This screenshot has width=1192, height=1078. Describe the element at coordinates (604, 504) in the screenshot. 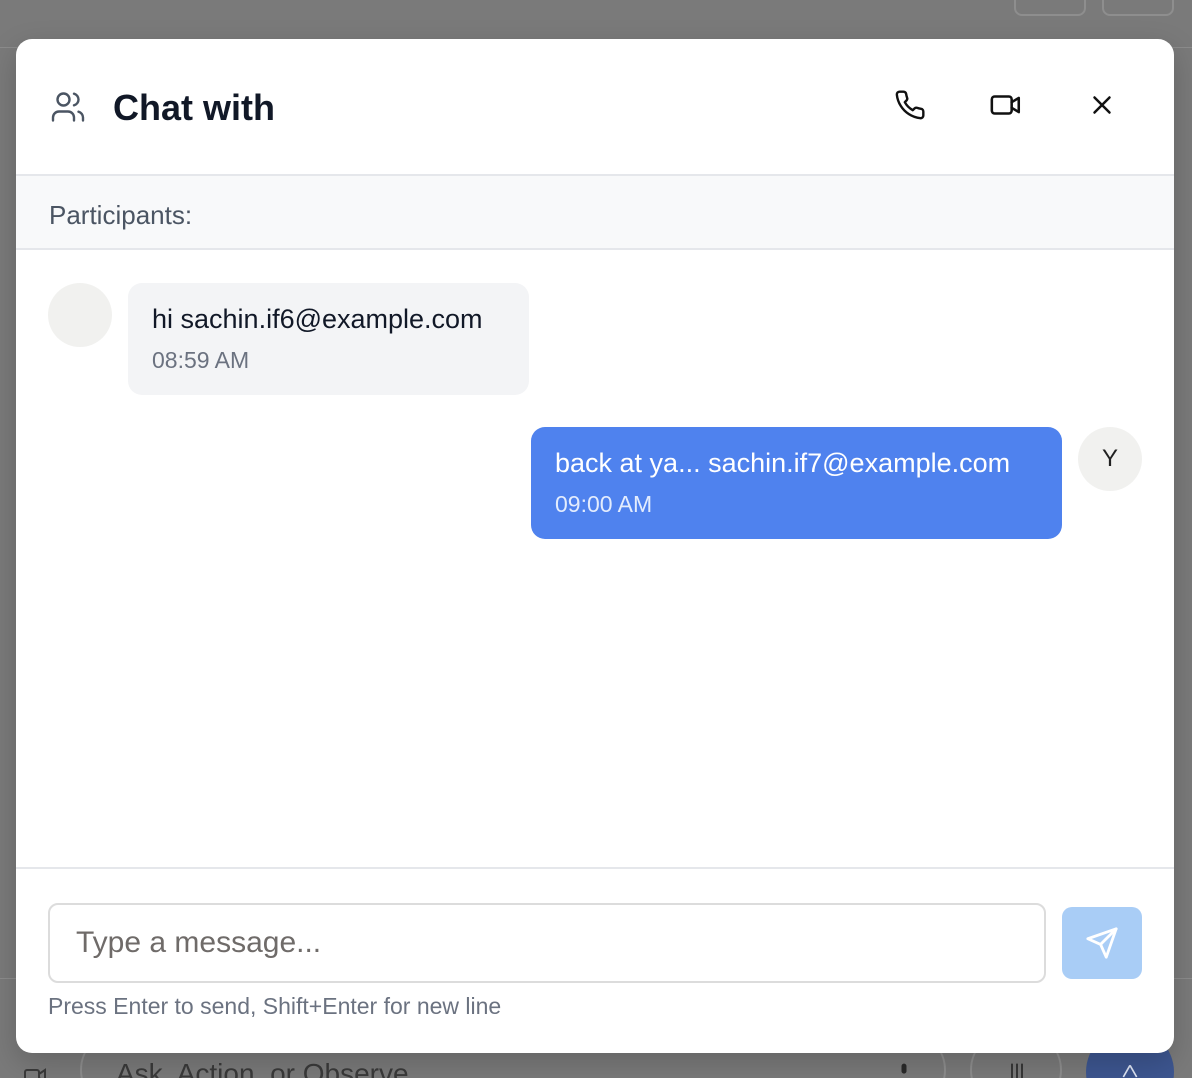

I see `message-timestamp: 09:00 AM` at that location.